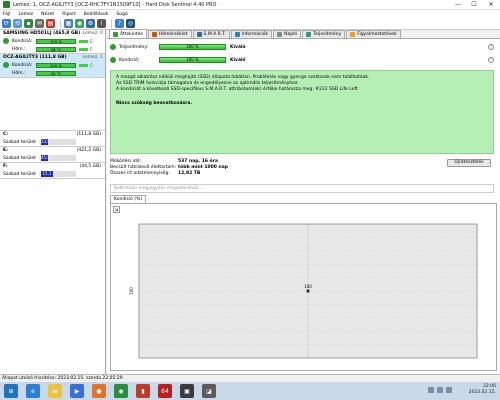 The height and width of the screenshot is (400, 500). What do you see at coordinates (50, 23) in the screenshot?
I see `report-icon: ▤` at bounding box center [50, 23].